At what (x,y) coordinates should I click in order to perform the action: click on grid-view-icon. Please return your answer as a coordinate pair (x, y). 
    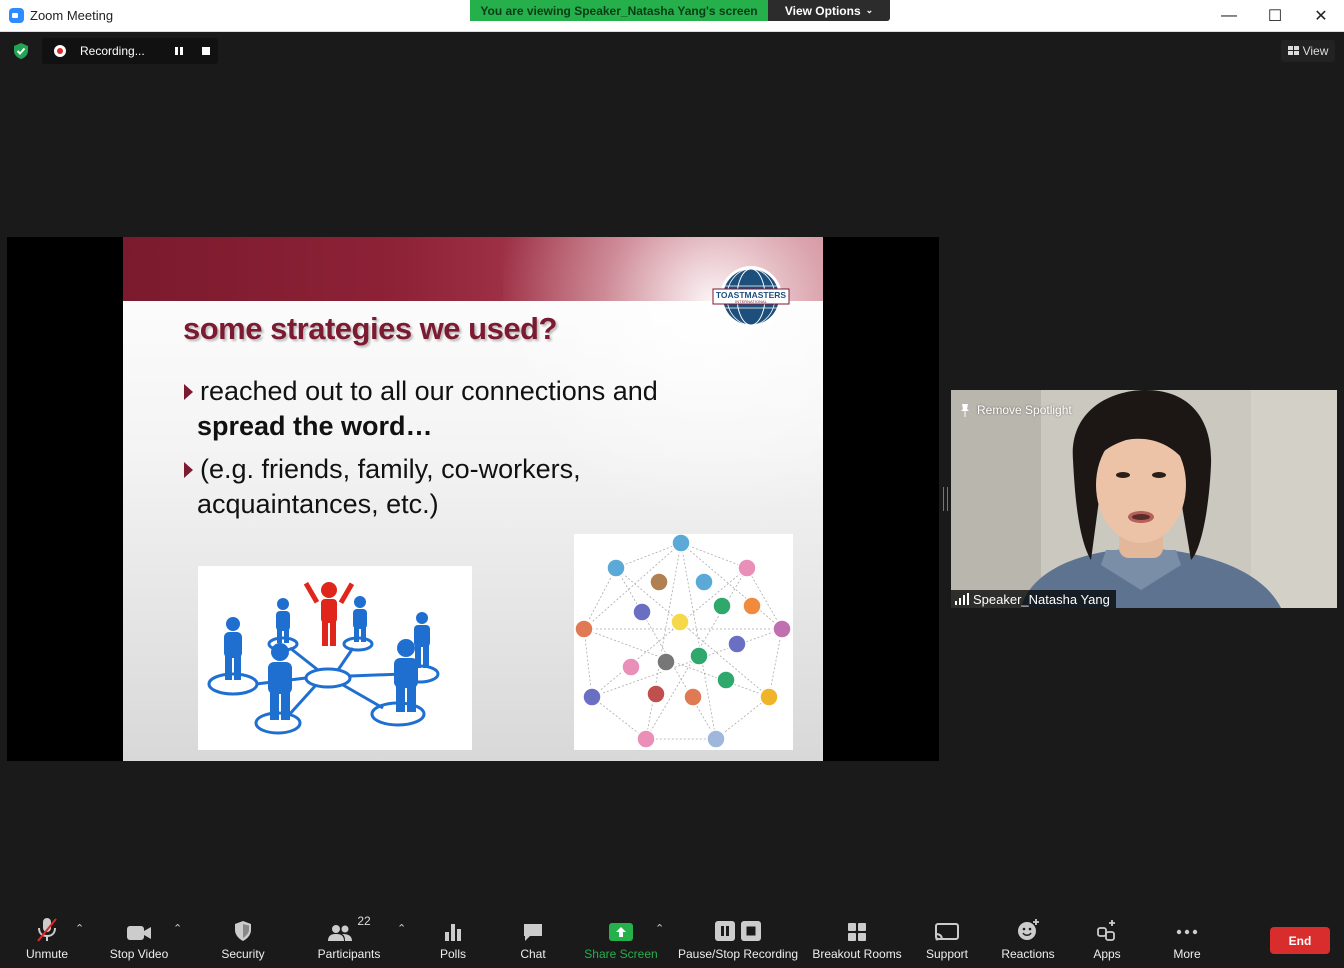
    Looking at the image, I should click on (1293, 50).